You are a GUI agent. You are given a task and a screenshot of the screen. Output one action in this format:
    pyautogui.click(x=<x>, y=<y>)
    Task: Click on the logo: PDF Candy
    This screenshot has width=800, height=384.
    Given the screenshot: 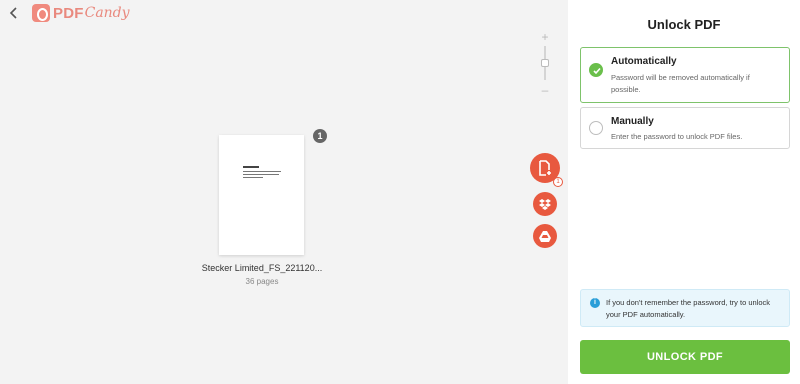 What is the action you would take?
    pyautogui.click(x=81, y=13)
    